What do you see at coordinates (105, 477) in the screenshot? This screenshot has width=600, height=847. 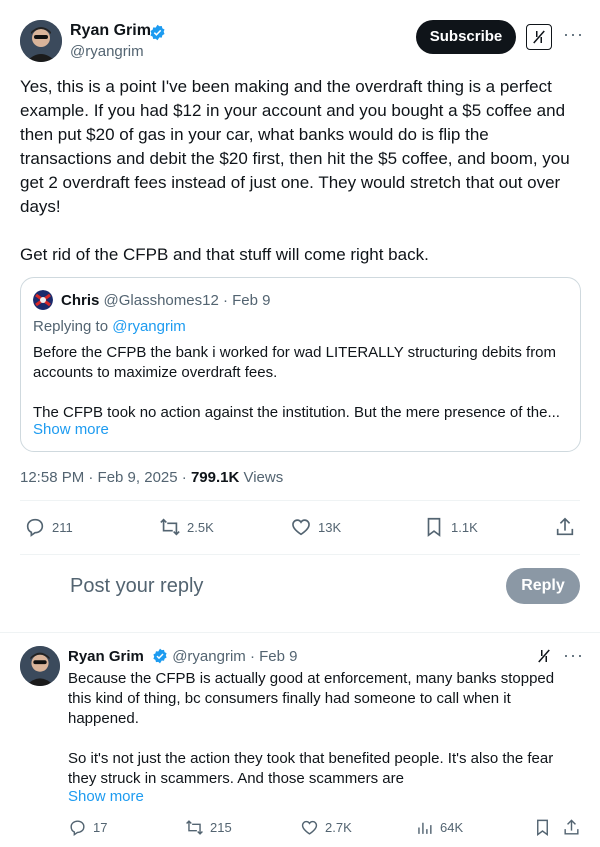 I see `tweet-time: 12:58 PM · Feb 9, 2025 ·` at bounding box center [105, 477].